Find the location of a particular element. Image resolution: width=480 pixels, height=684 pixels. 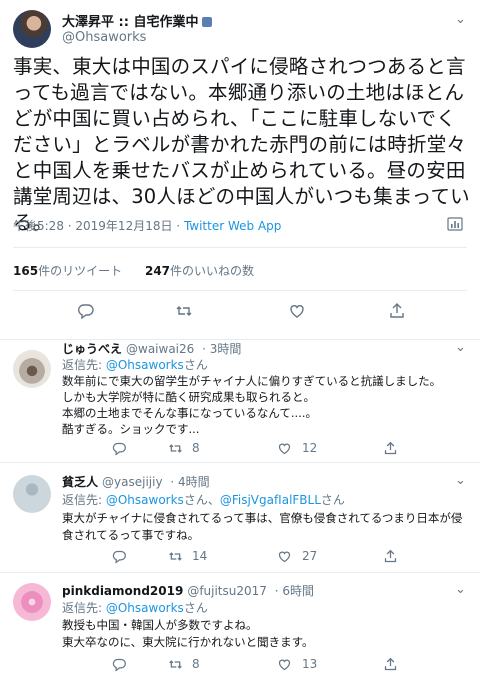

author-display-name: 大澤昇平 :: 自宅作業中 is located at coordinates (130, 22).